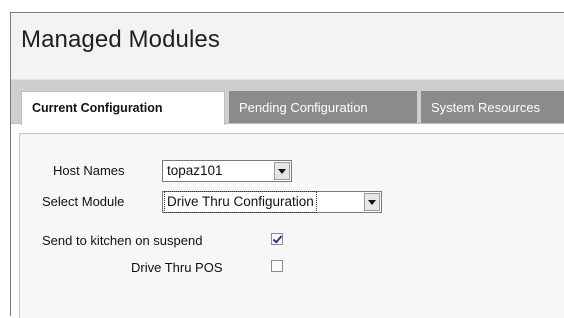 The height and width of the screenshot is (318, 564). I want to click on send-to-kitchen-label: Send to kitchen on suspend, so click(122, 240).